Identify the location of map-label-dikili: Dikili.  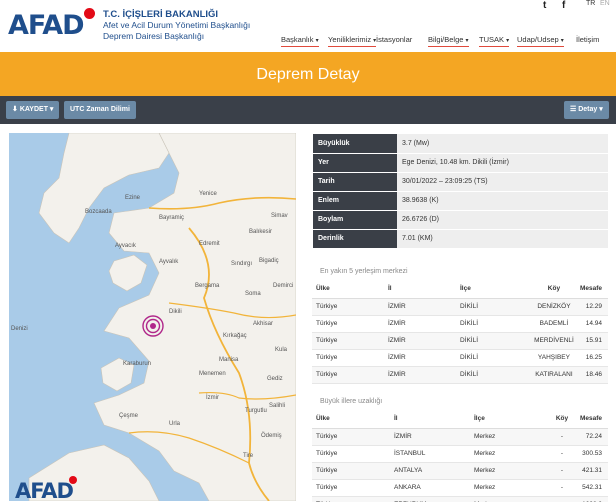
(175, 312).